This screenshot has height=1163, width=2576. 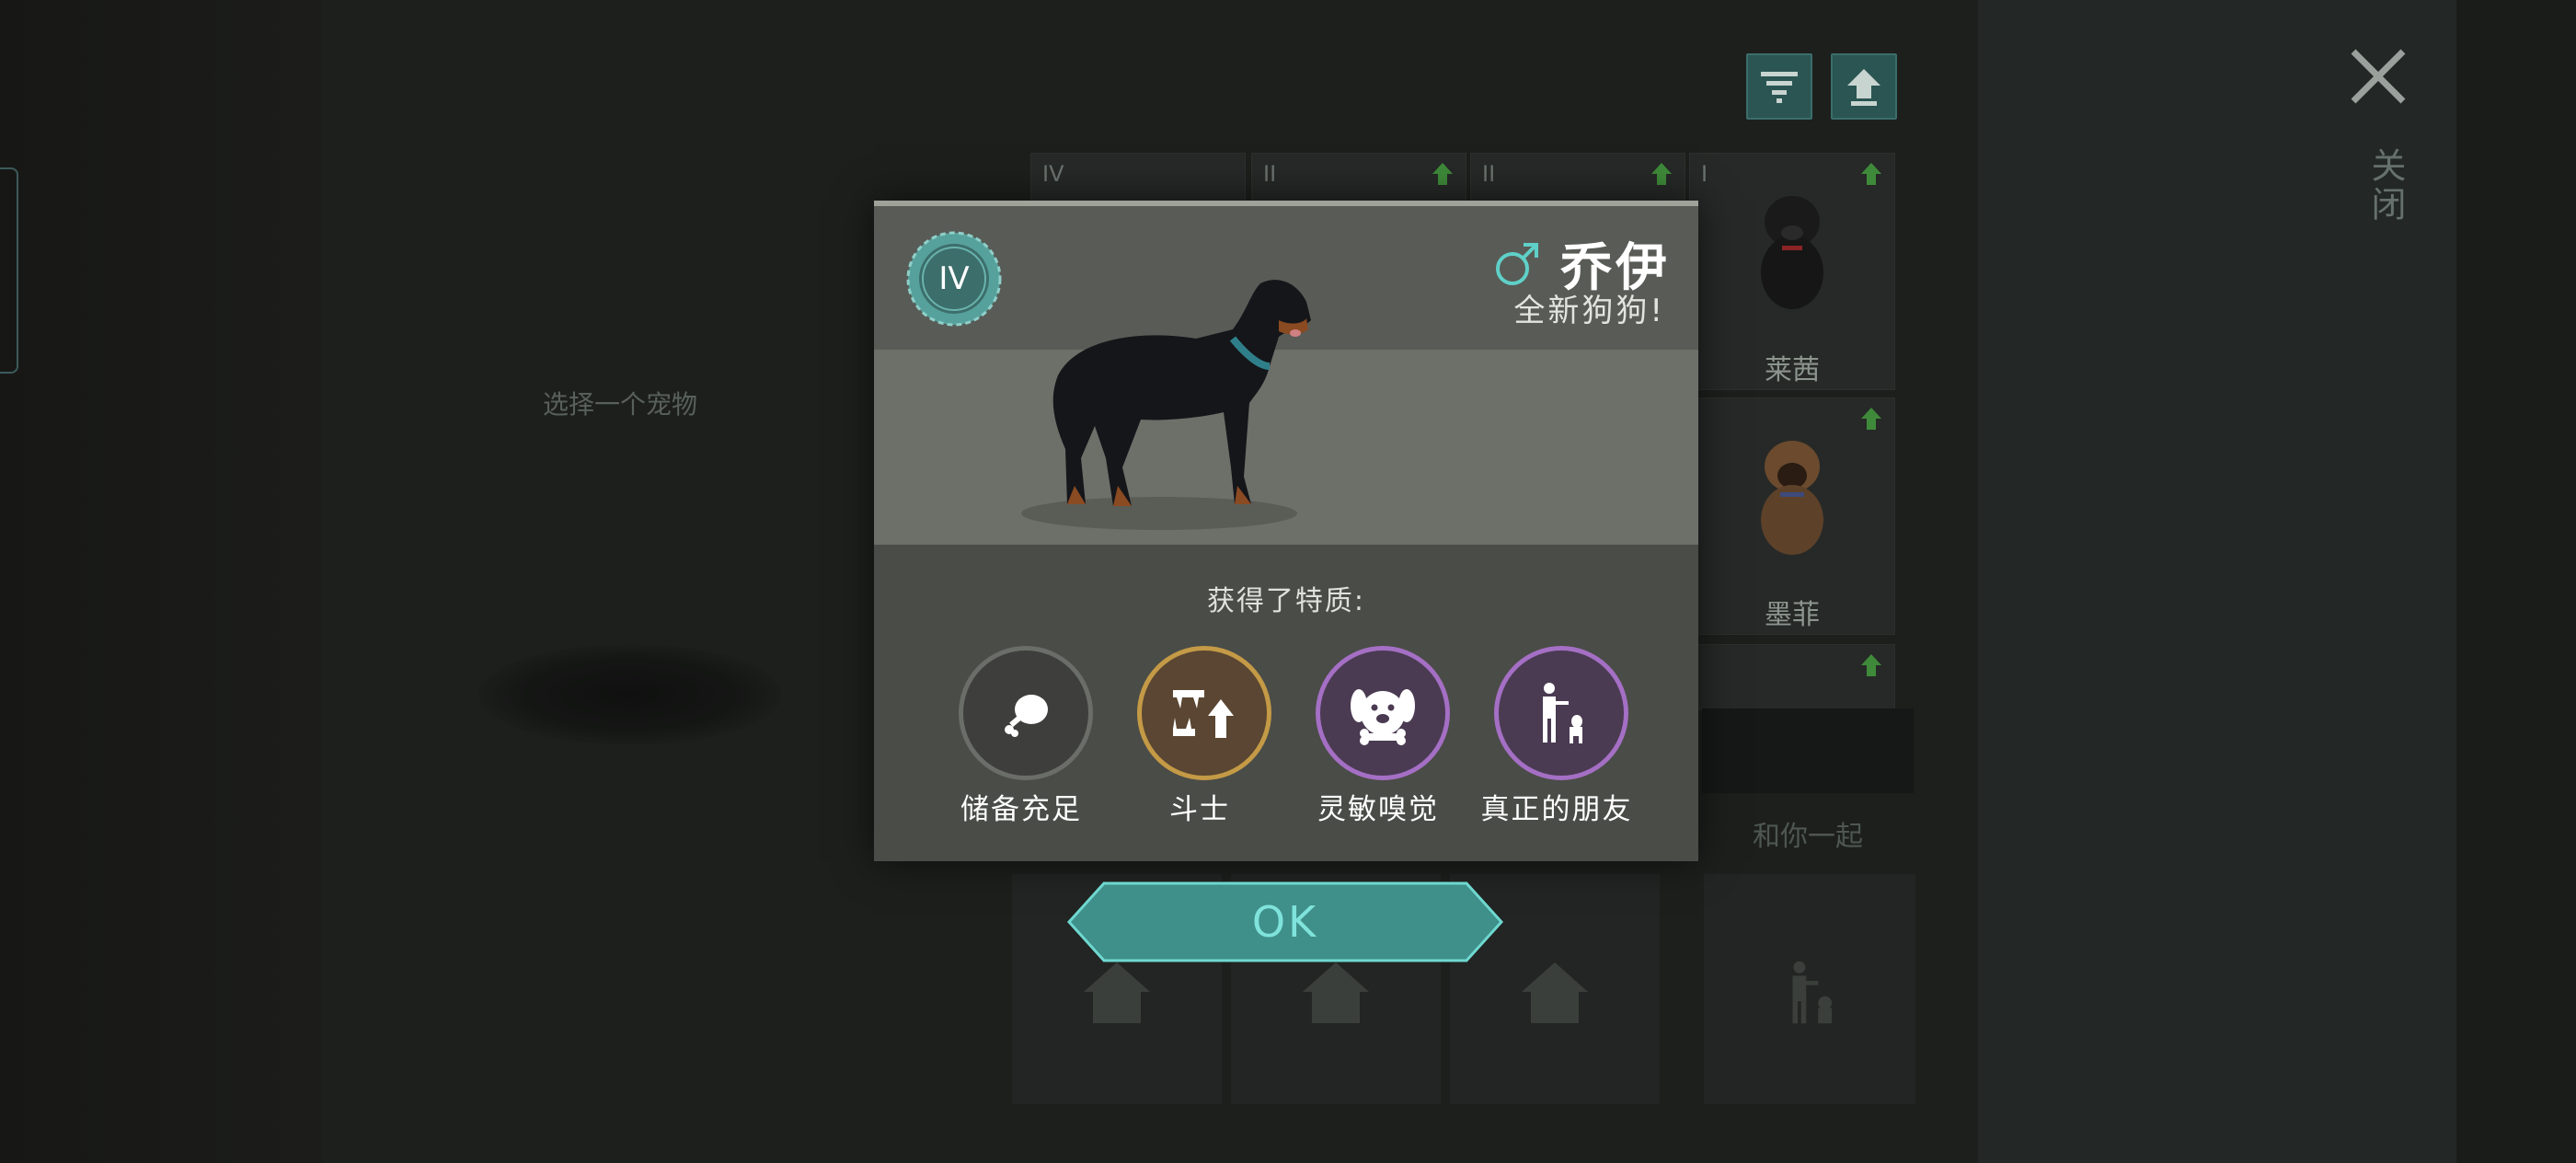 I want to click on sort-icon, so click(x=1779, y=88).